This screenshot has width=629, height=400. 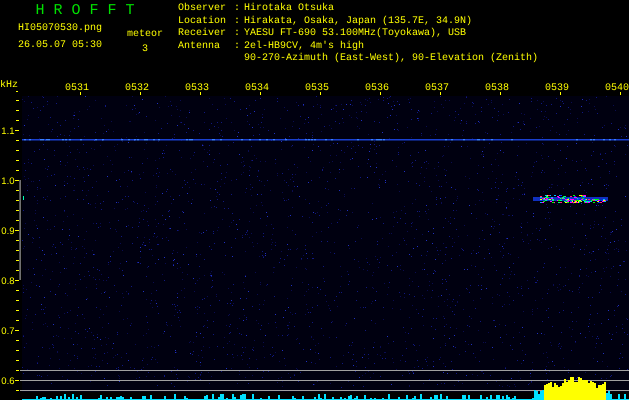 I want to click on time-label: 0532, so click(x=137, y=88).